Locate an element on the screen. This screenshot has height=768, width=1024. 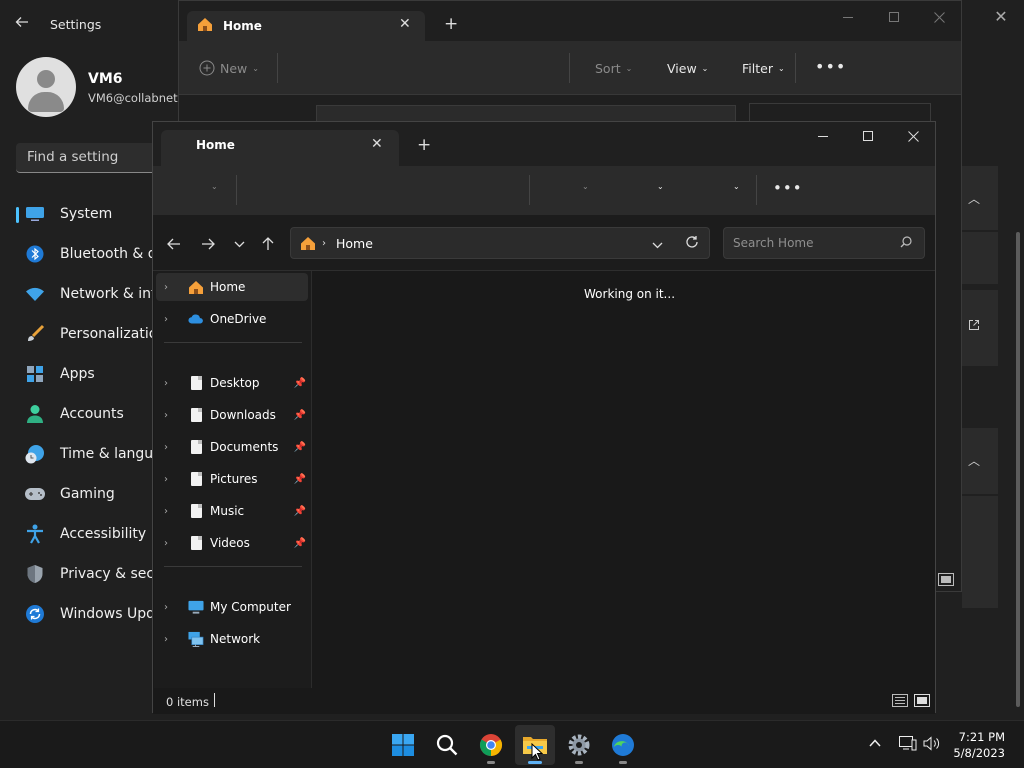
nav-item-system: System is located at coordinates (86, 214).